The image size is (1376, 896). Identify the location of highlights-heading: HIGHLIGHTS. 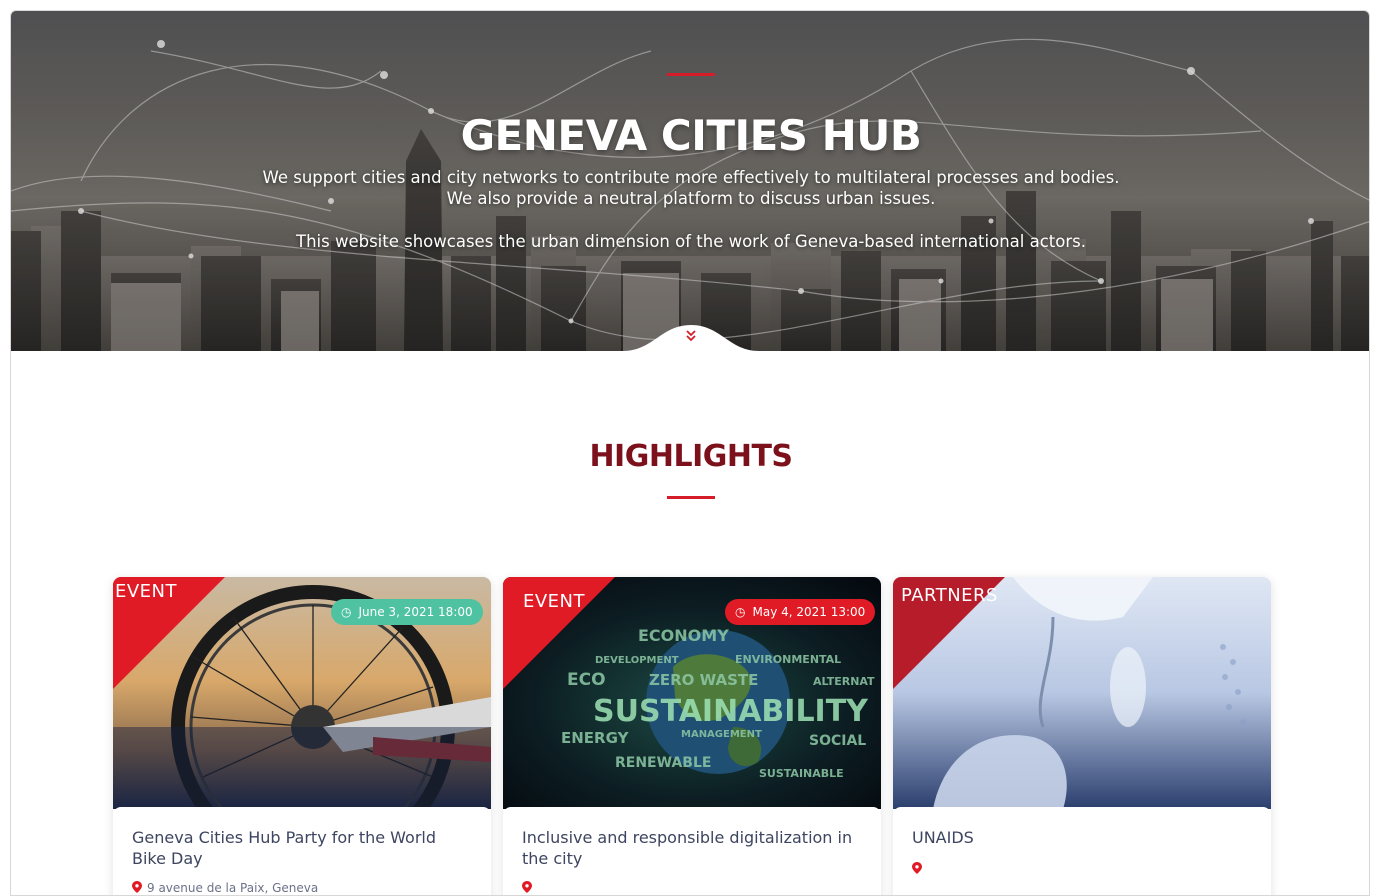
(691, 456).